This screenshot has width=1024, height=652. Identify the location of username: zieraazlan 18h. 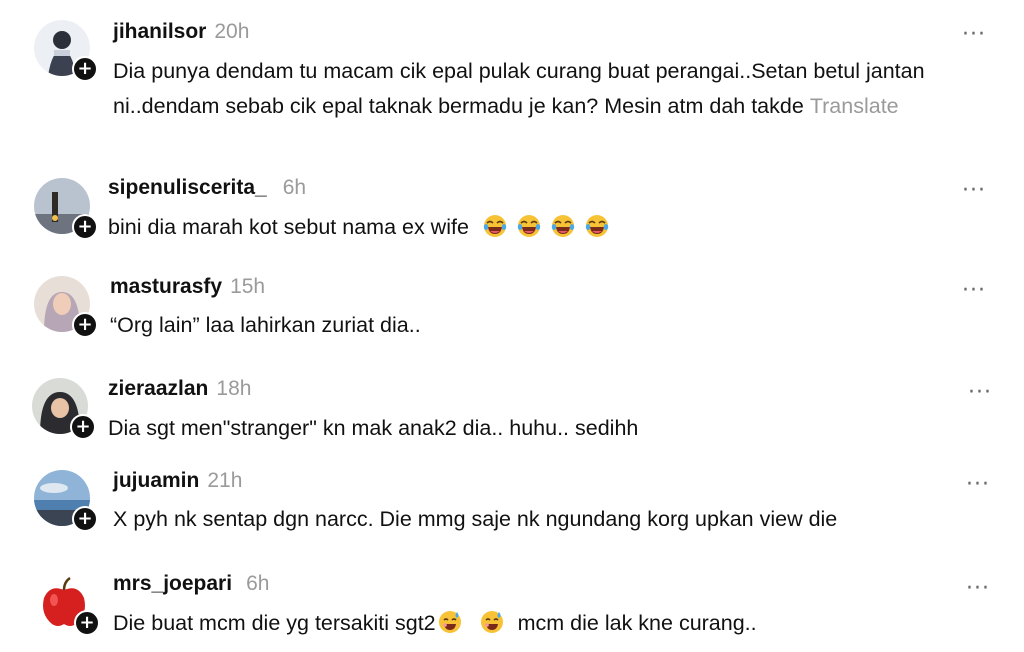
(179, 389).